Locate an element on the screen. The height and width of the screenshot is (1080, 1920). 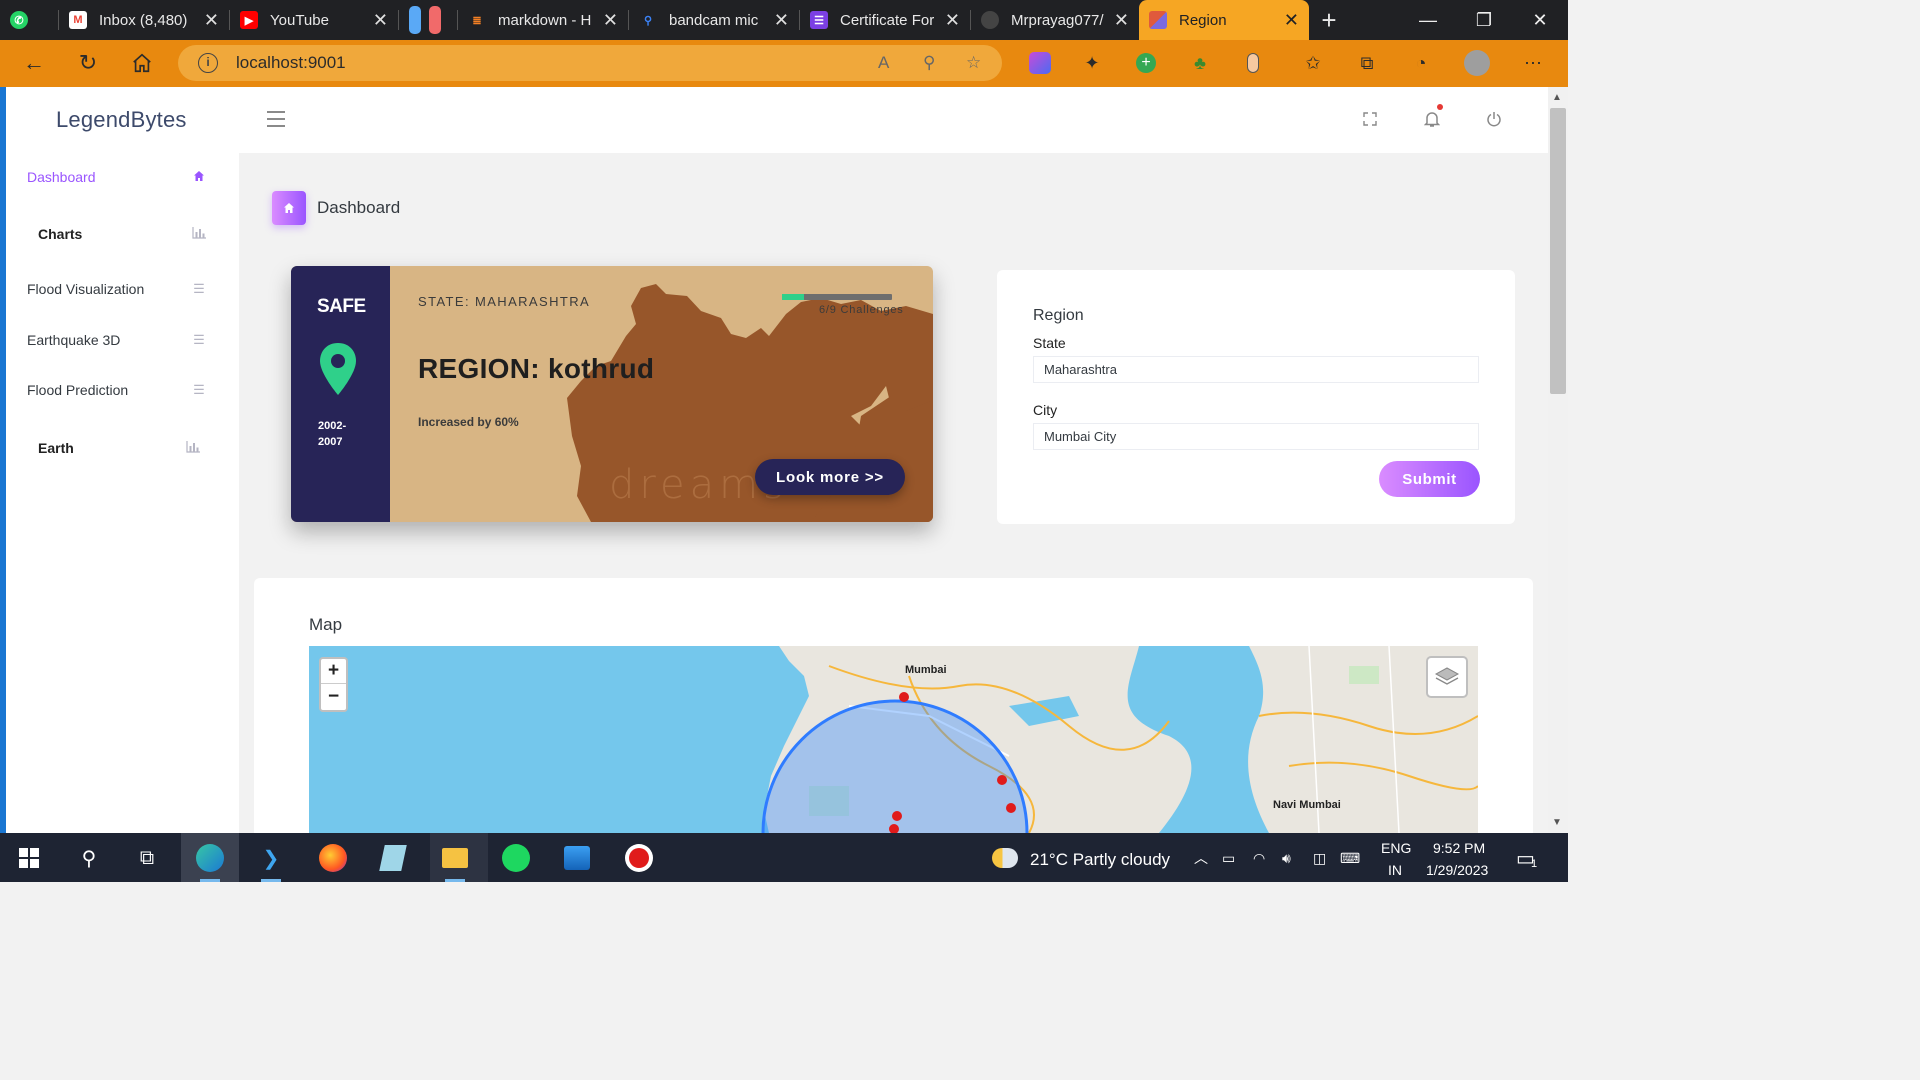
notification-dot is located at coordinates (1440, 107).